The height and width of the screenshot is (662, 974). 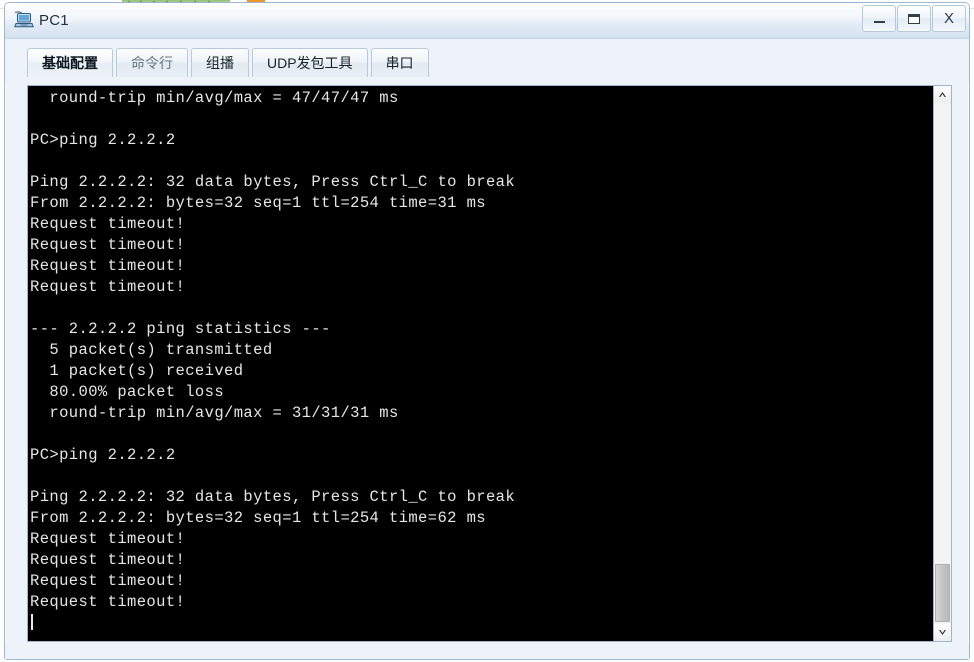 I want to click on scrollbar-thumb, so click(x=942, y=593).